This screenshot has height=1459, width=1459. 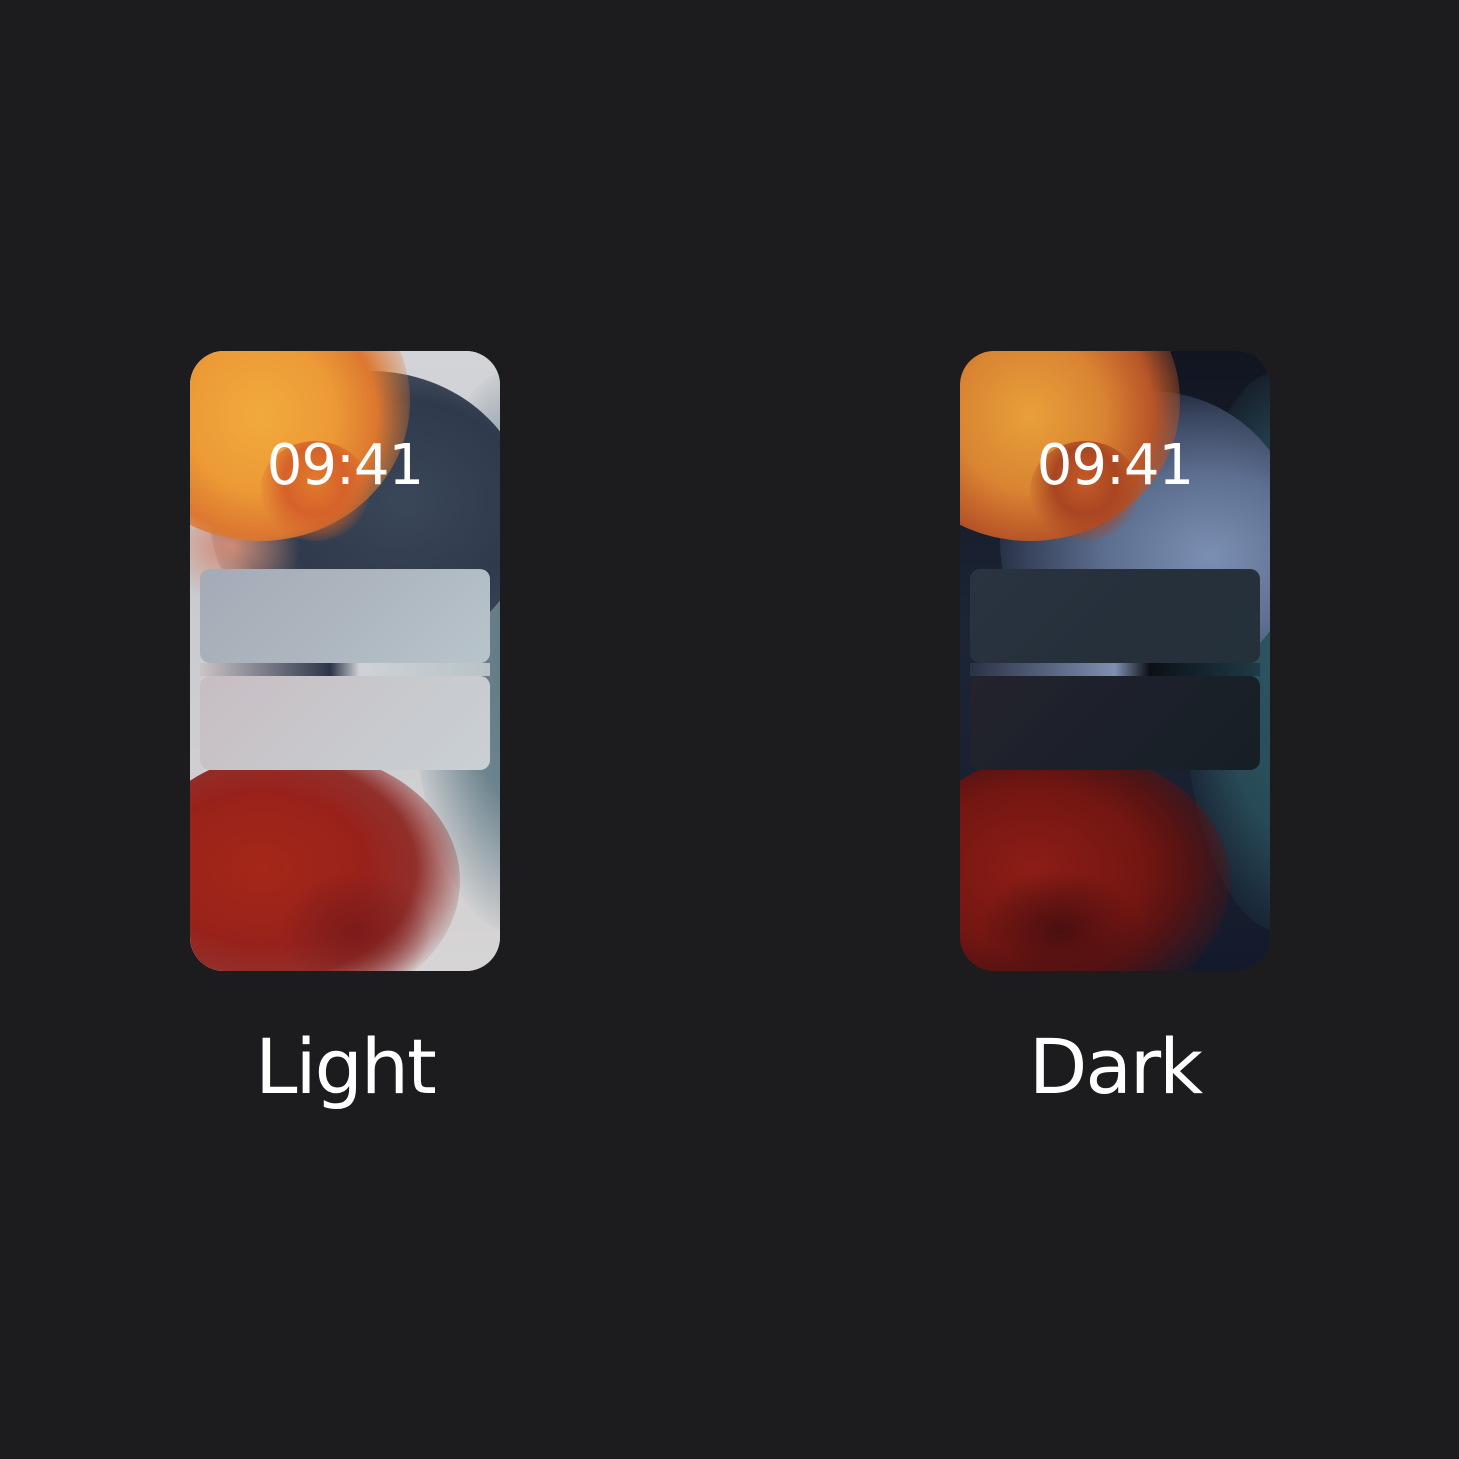 I want to click on appearance-label-light: Light, so click(x=346, y=1066).